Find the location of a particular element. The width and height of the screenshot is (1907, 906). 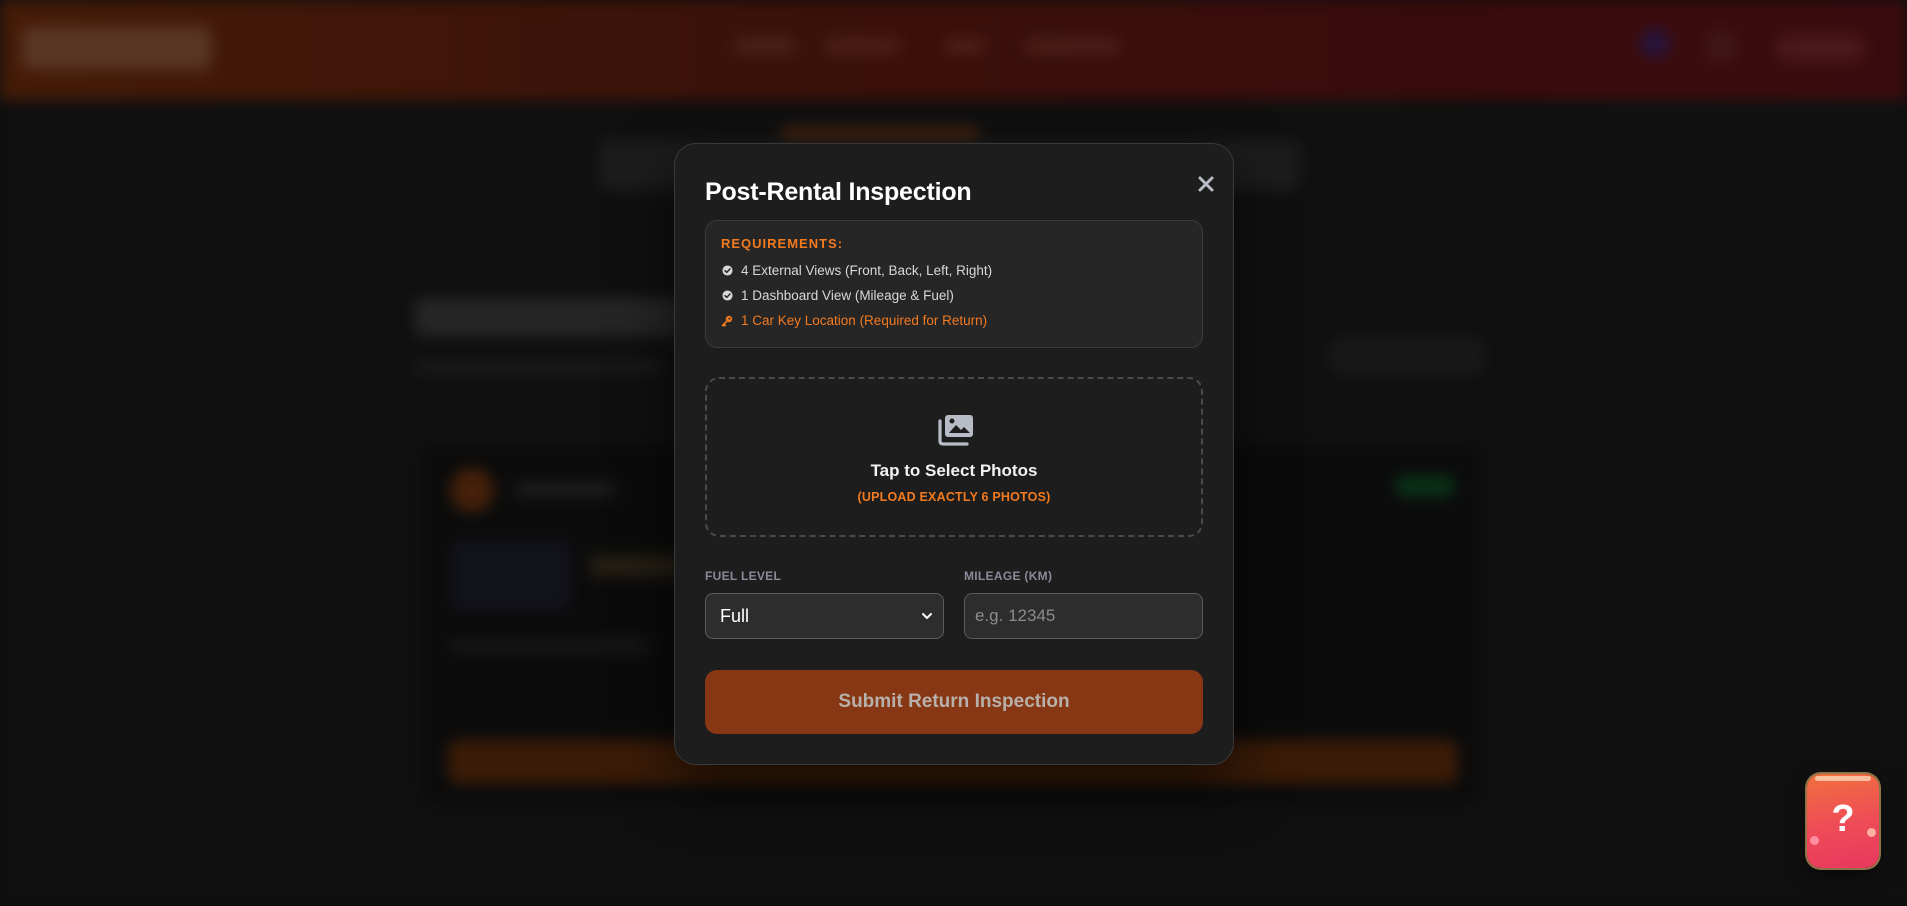

requirements-heading: REQUIREMENTS: is located at coordinates (782, 243).